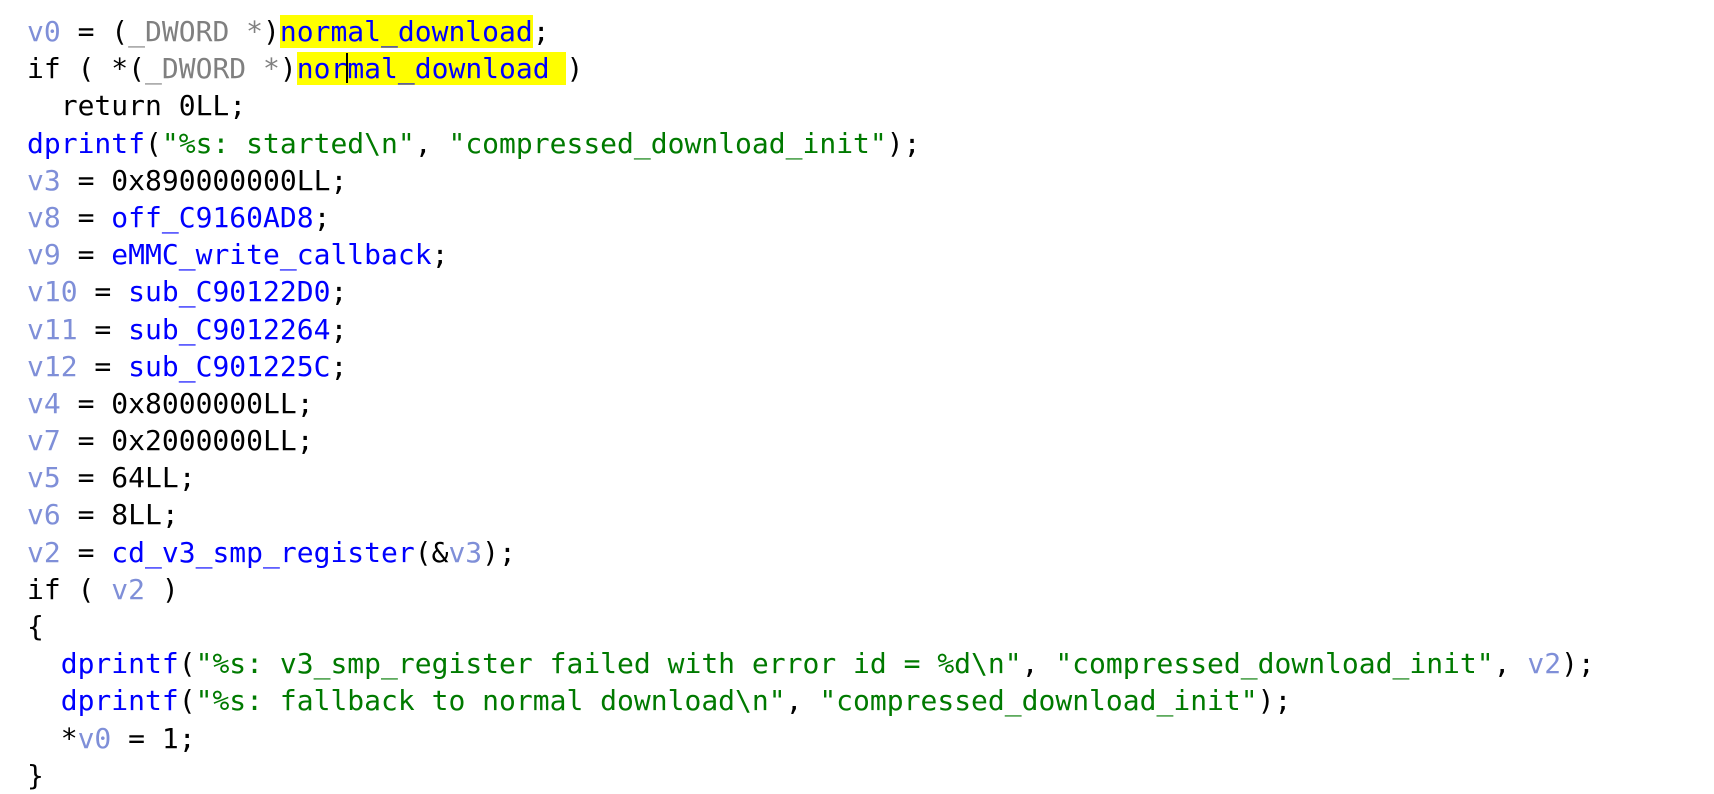  What do you see at coordinates (490, 701) in the screenshot?
I see `string-literal-token: "%s: fallback to normal download\n"` at bounding box center [490, 701].